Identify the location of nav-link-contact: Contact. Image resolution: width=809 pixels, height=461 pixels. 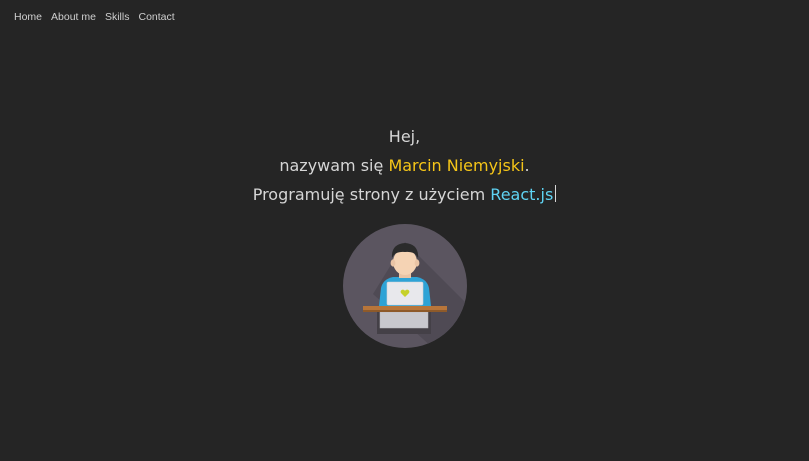
(156, 17).